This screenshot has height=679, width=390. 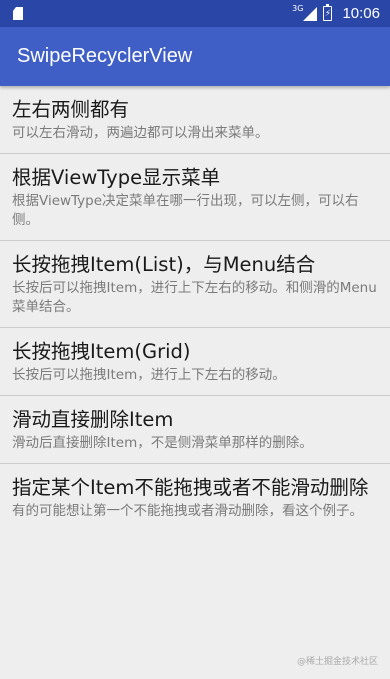 I want to click on signal-icon, so click(x=310, y=13).